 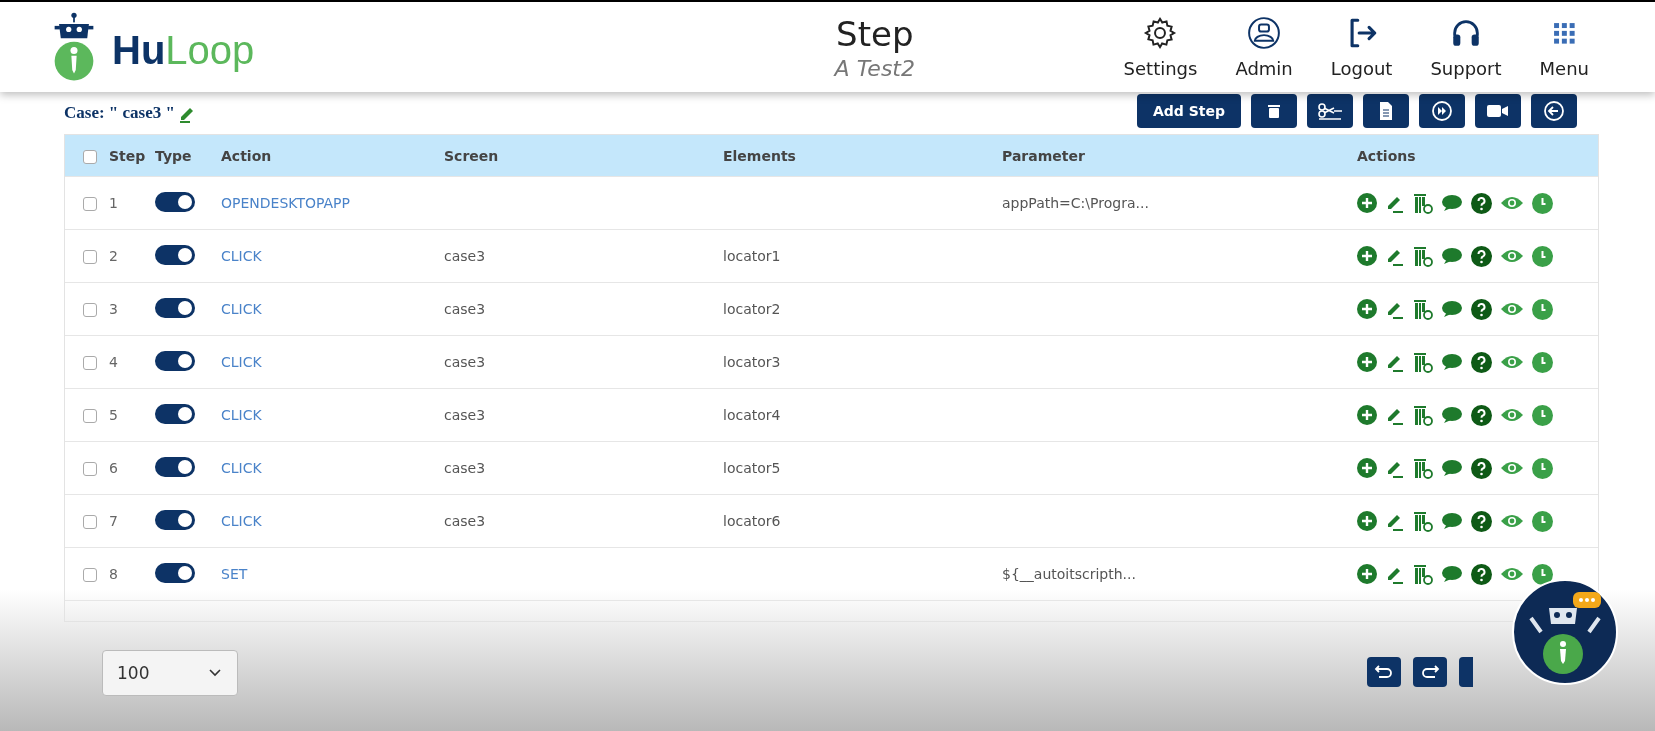 I want to click on undo-button, so click(x=1384, y=672).